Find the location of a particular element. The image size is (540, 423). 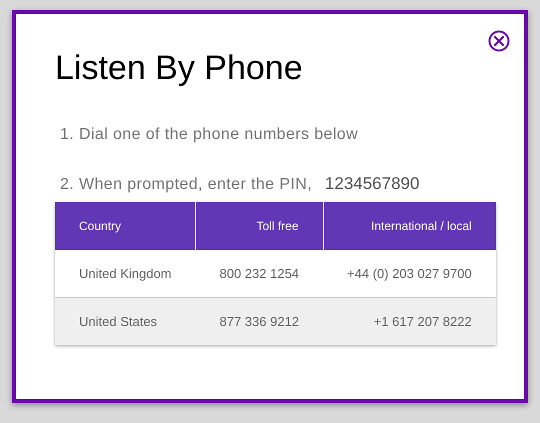

step-text: 2. When prompted, enter the PIN, is located at coordinates (186, 184).